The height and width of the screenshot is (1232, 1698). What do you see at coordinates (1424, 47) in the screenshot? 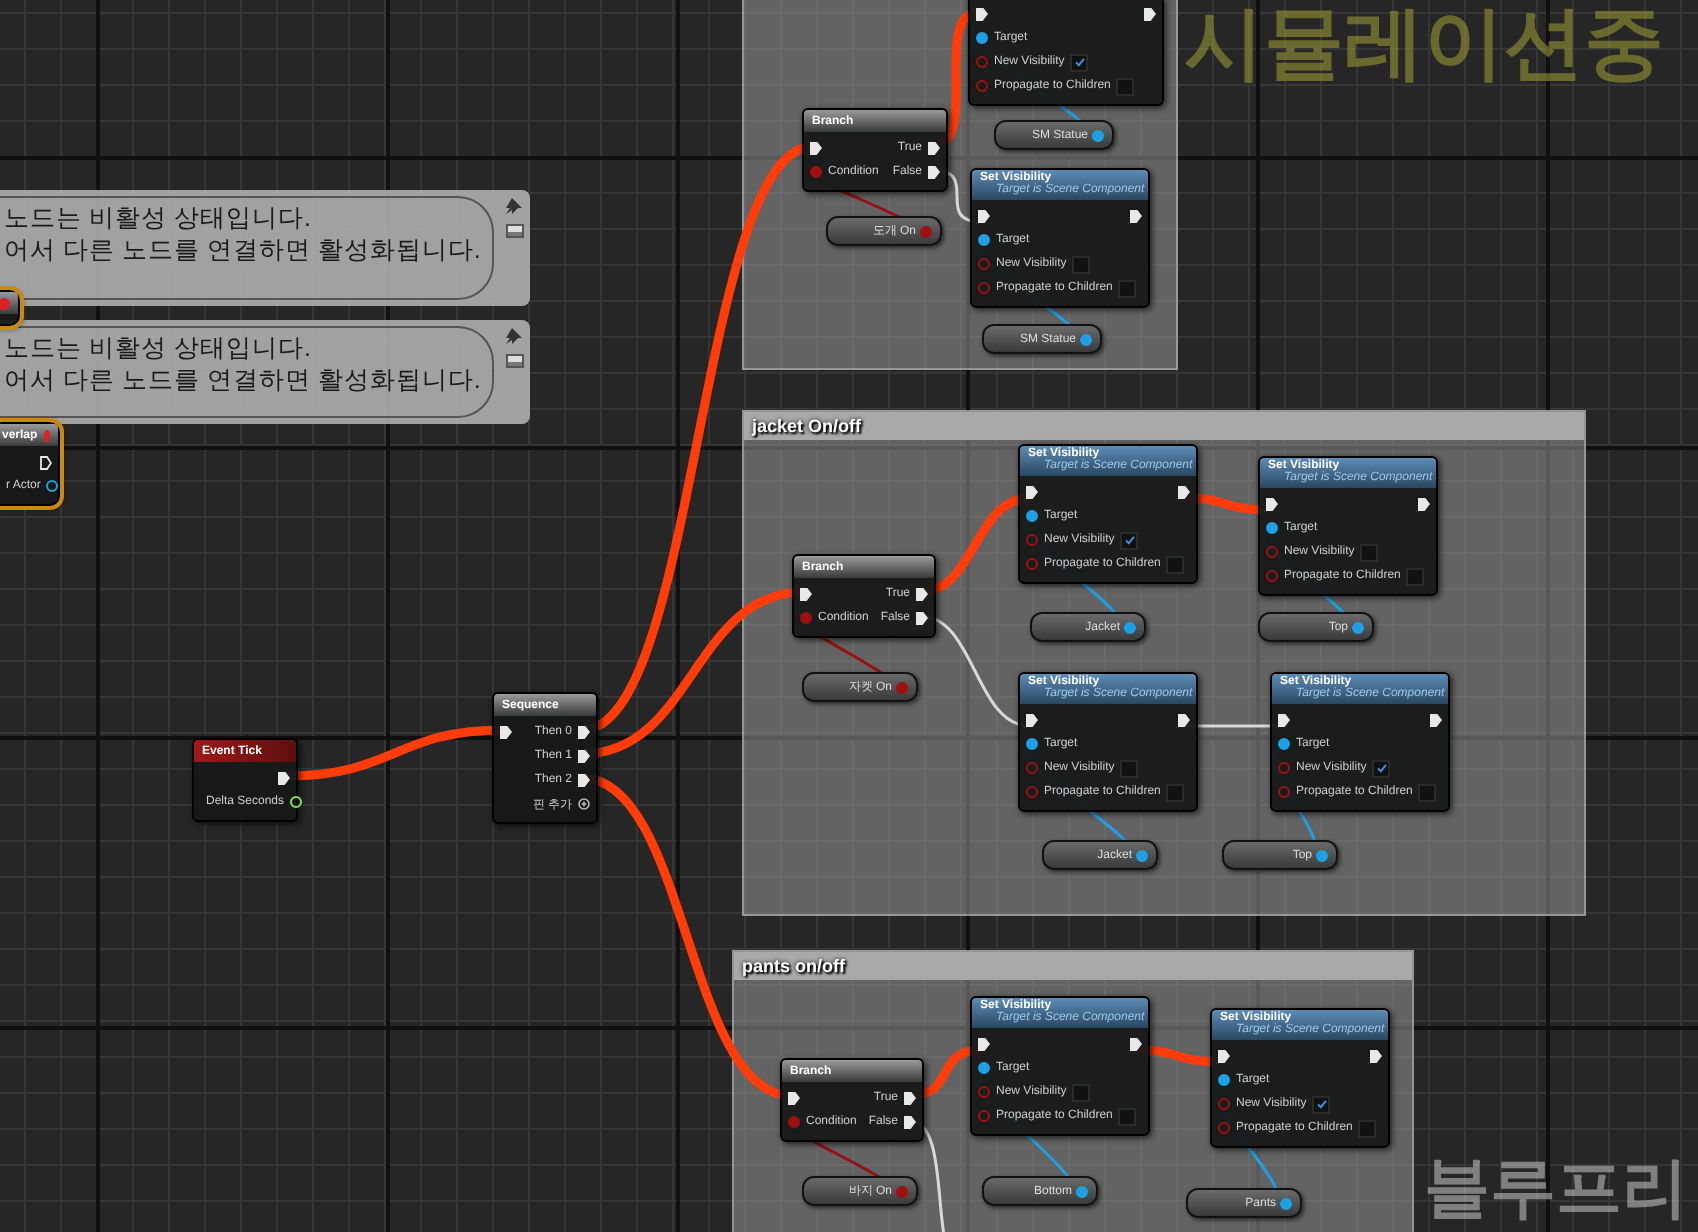
I see `graph-watermark-label: 시뮬레이션중` at bounding box center [1424, 47].